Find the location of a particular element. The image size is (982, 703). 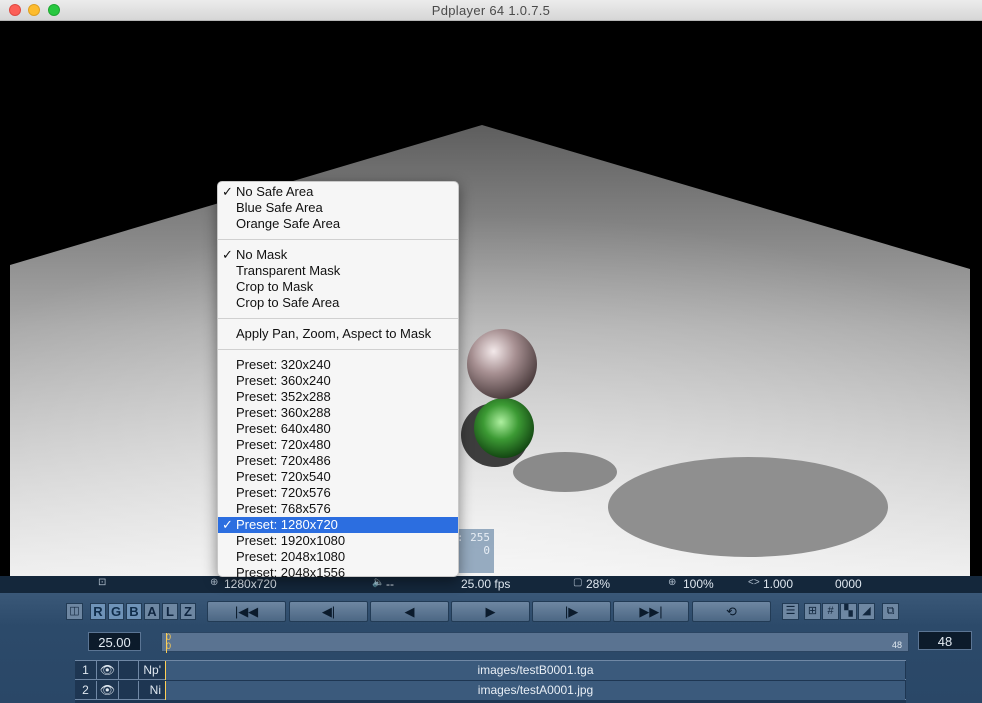

menu-item-mask: Crop to Safe Area is located at coordinates (338, 303).